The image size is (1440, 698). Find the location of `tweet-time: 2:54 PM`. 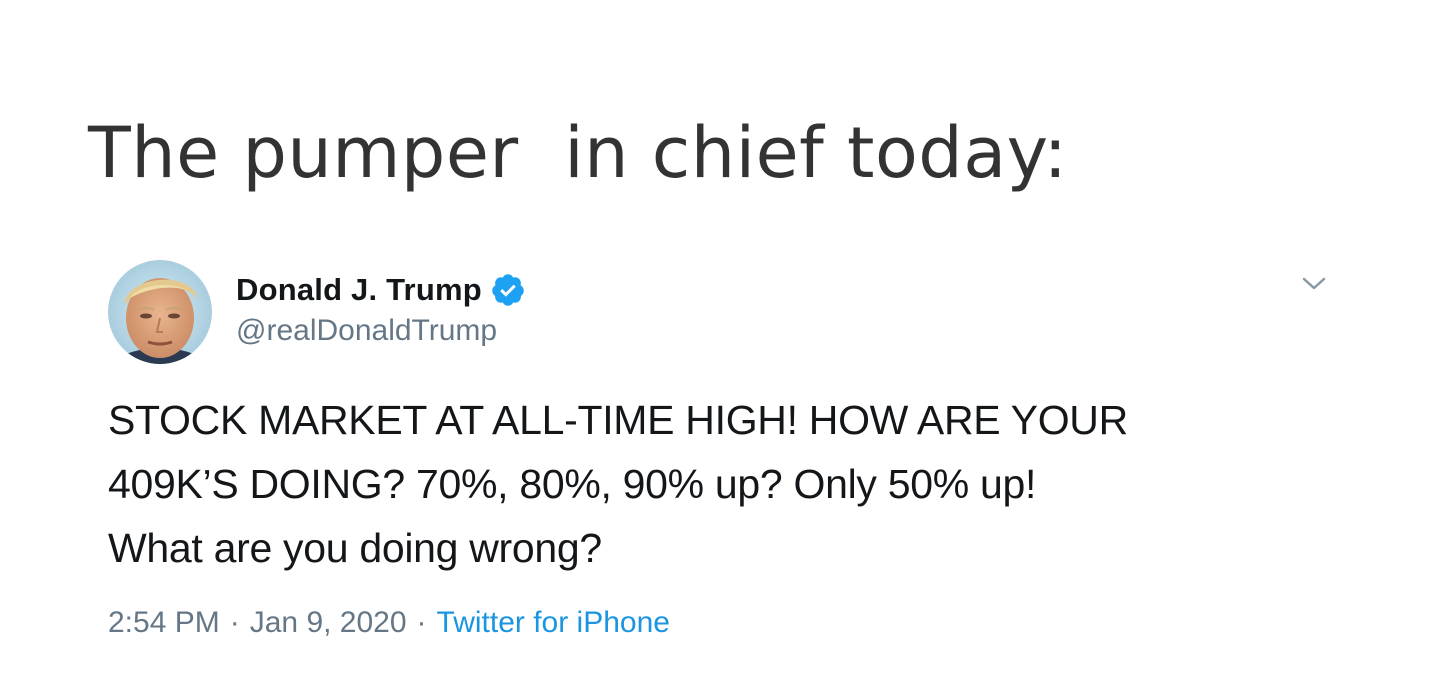

tweet-time: 2:54 PM is located at coordinates (164, 622).